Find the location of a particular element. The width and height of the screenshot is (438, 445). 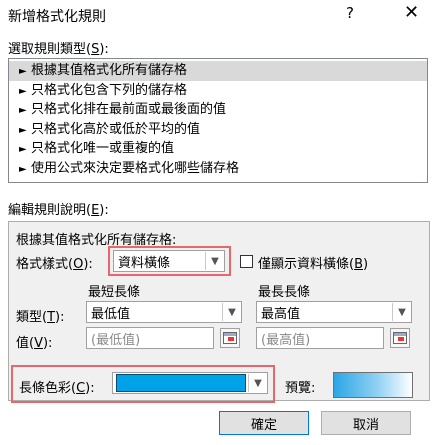

rule-type-item-top-bottom: ► 只格式化排在最前面或最後面的值 is located at coordinates (218, 110).